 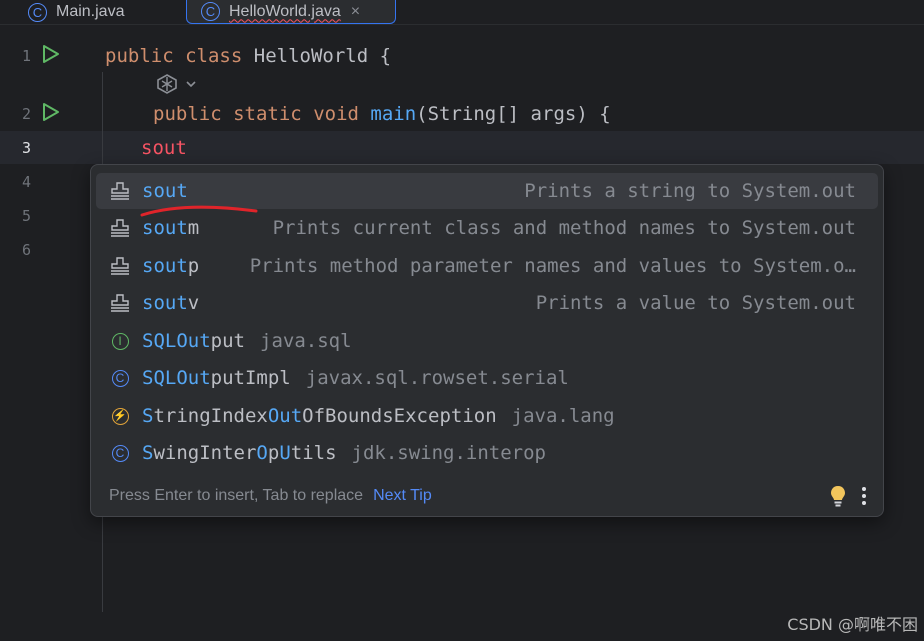 I want to click on csdn-watermark: CSDN @啊唯不困, so click(x=852, y=624).